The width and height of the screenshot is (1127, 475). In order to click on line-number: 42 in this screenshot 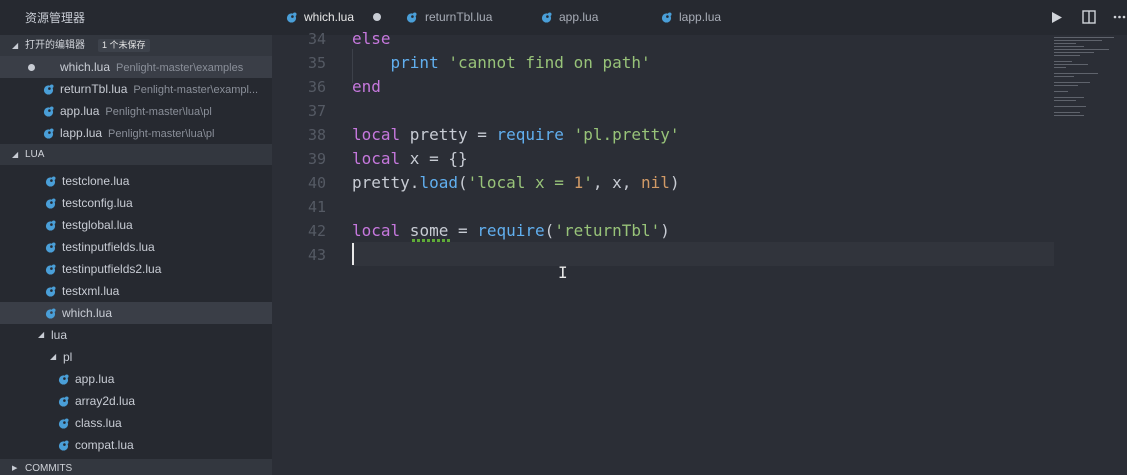, I will do `click(316, 231)`.